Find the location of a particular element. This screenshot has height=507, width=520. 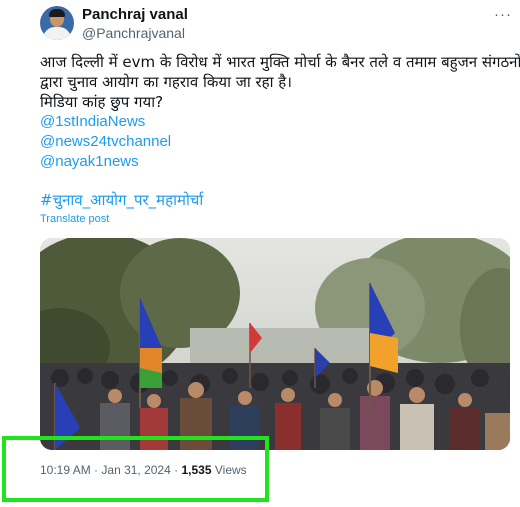

avatar is located at coordinates (57, 23).